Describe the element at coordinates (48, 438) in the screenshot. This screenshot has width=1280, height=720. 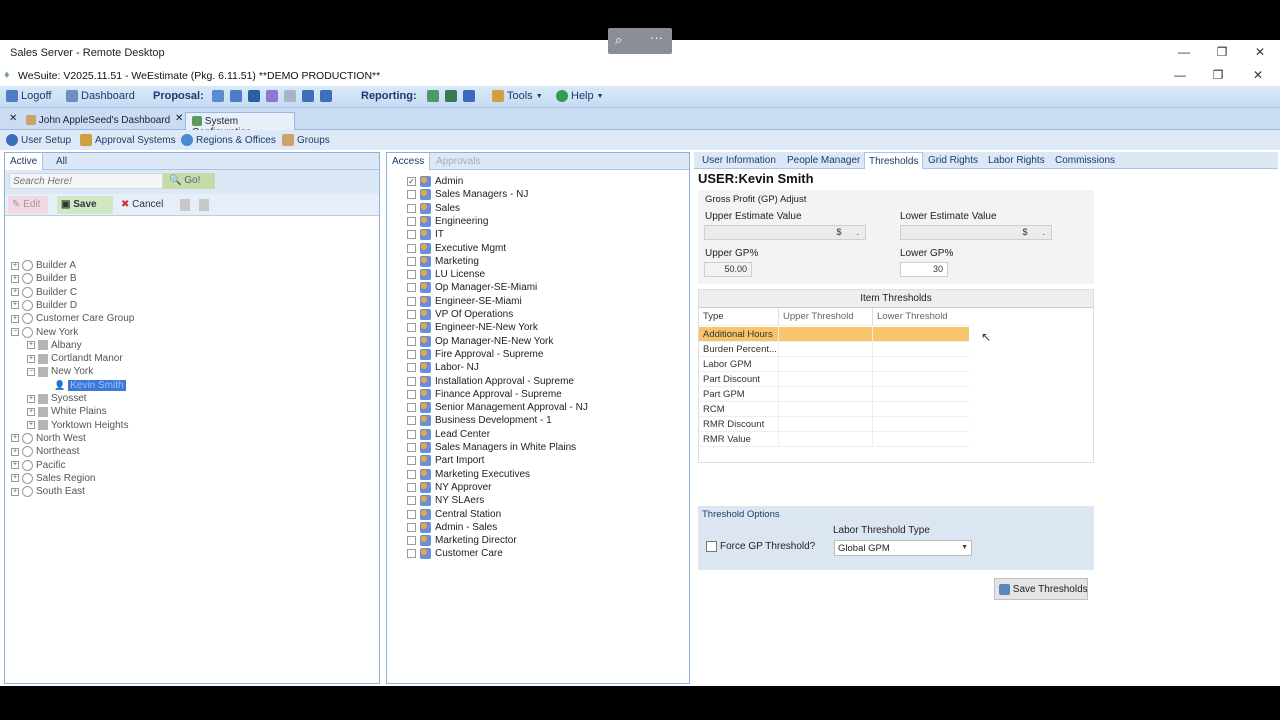
I see `tree-item: + North West` at that location.